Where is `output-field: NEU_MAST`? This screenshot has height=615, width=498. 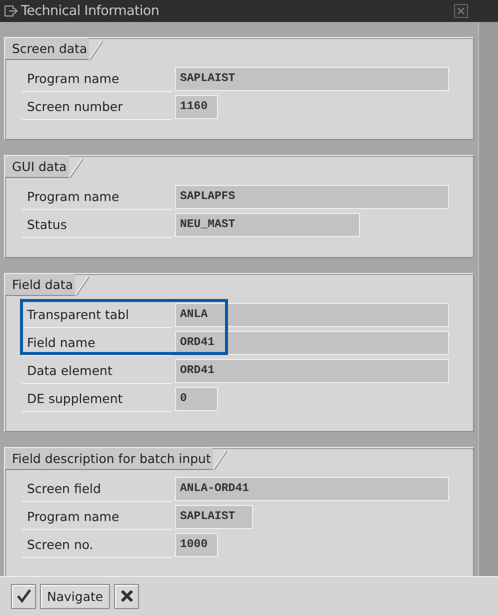
output-field: NEU_MAST is located at coordinates (267, 225).